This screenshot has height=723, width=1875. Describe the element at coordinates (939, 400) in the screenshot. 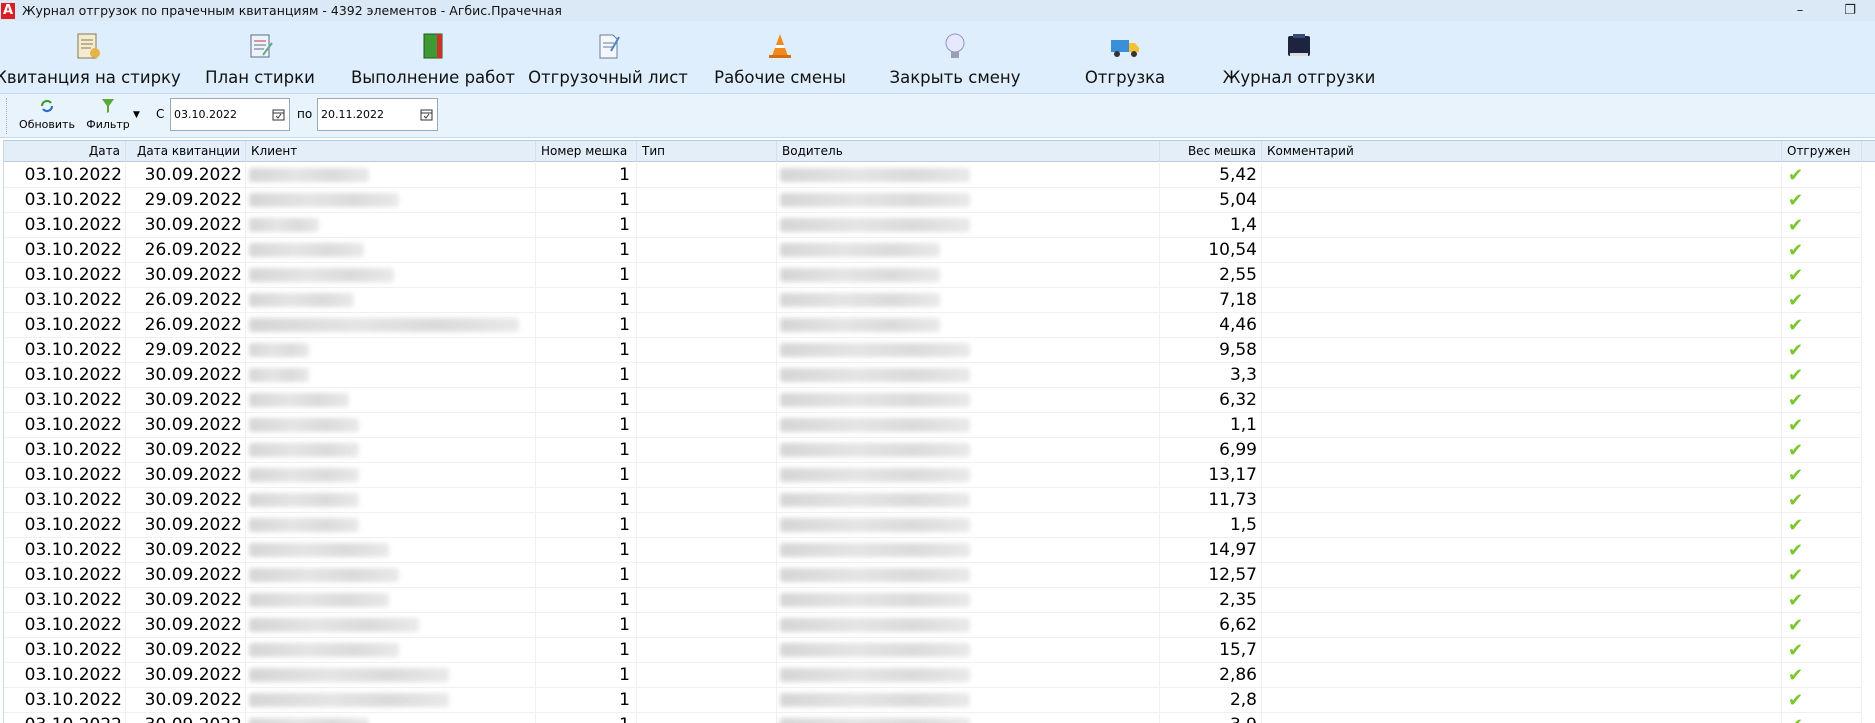

I see `table-row: 03.10.2022 30.09.2022 1 6,32 ✔` at that location.